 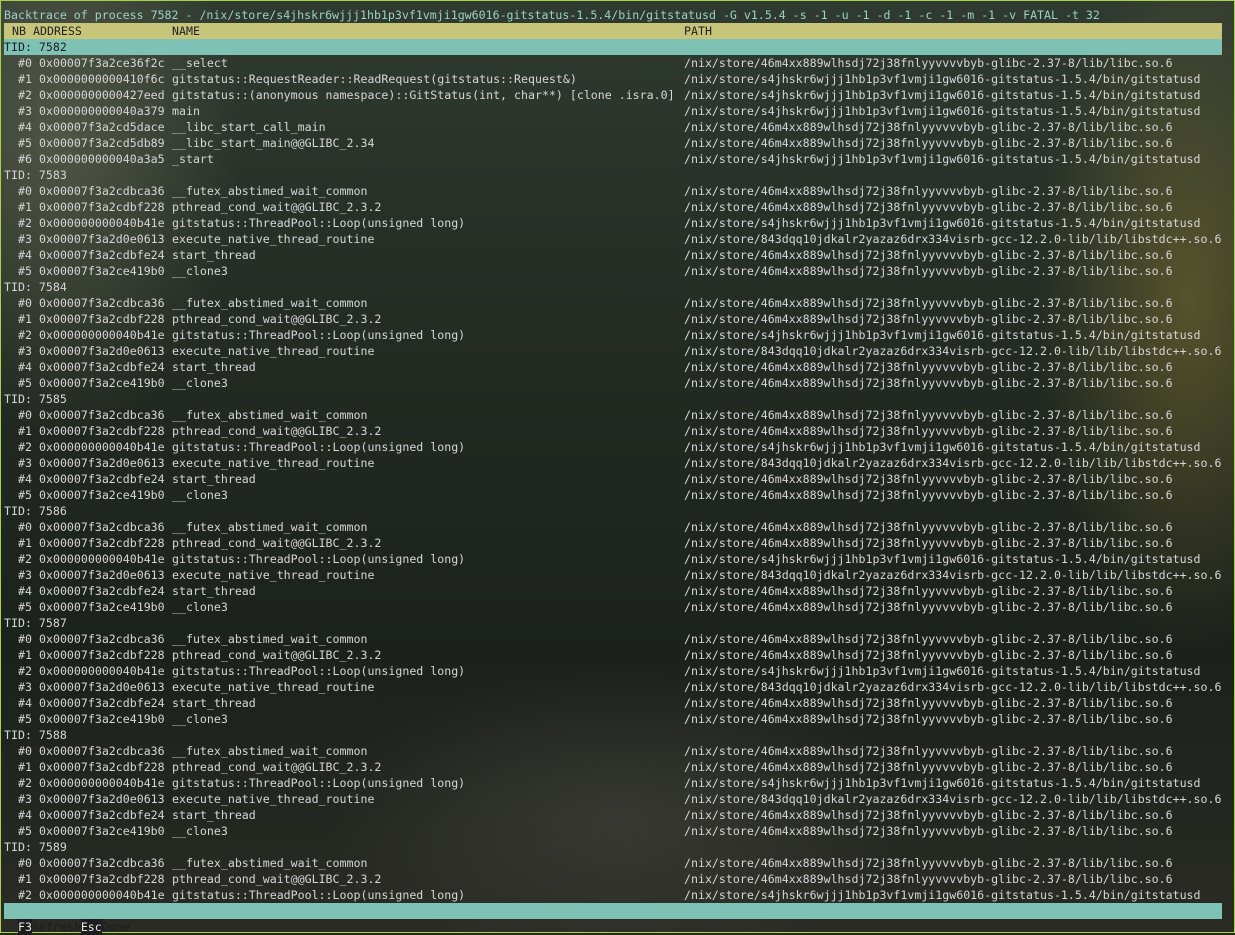 What do you see at coordinates (102, 479) in the screenshot?
I see `frame-address: 0x00007f3a2cdbfe24` at bounding box center [102, 479].